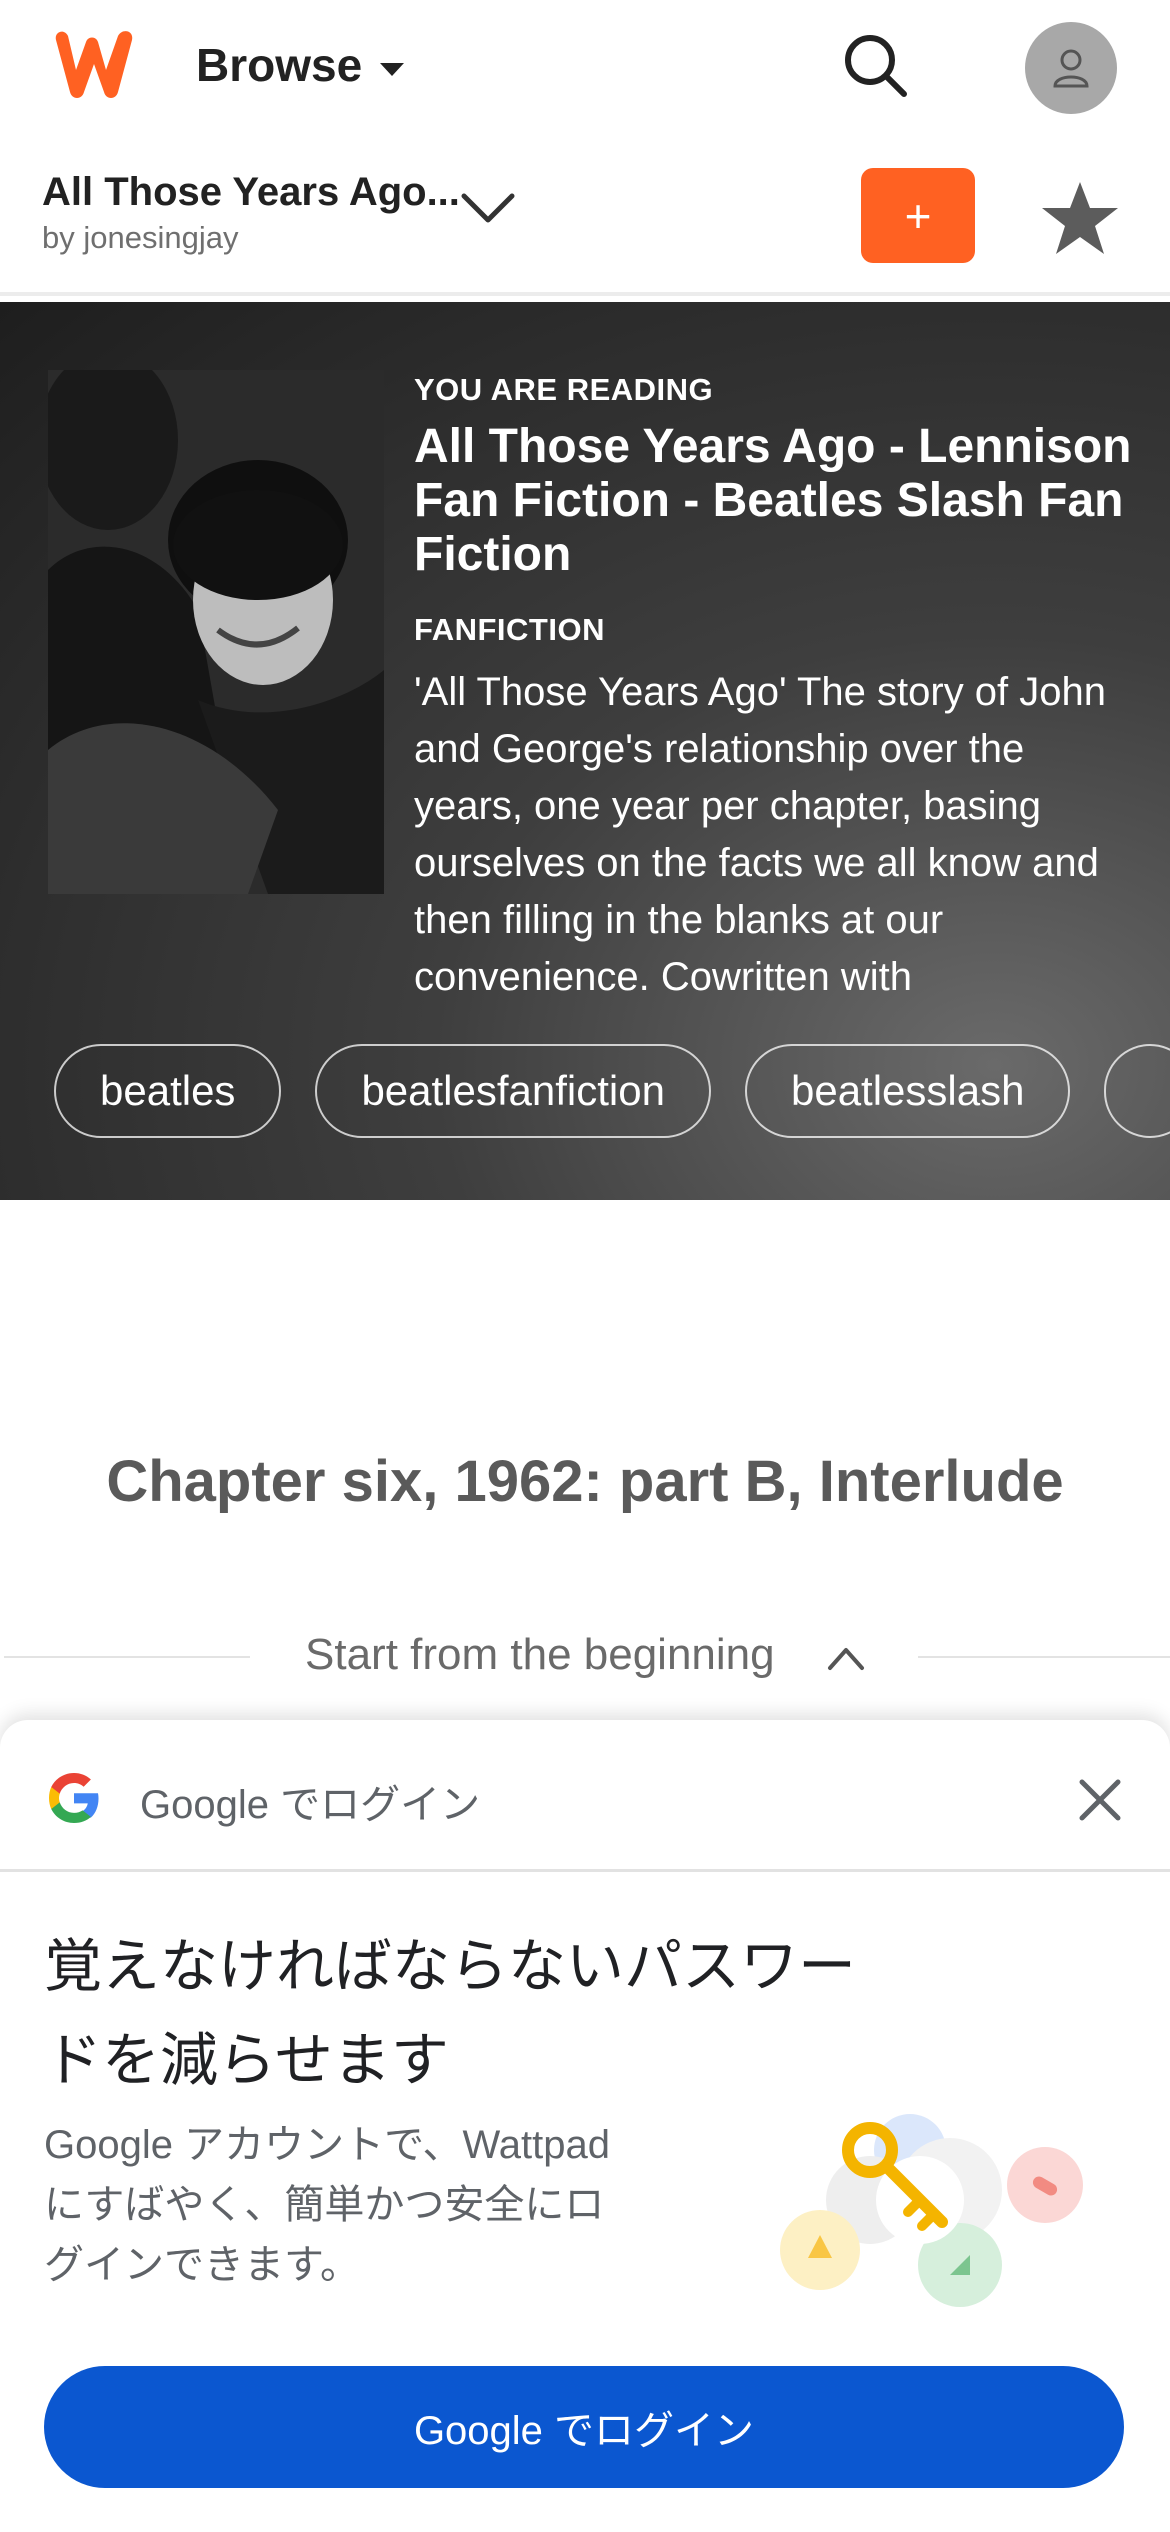 The height and width of the screenshot is (2532, 1170). I want to click on story-bar: All Those Years Ago... by jonesingjay +, so click(585, 218).